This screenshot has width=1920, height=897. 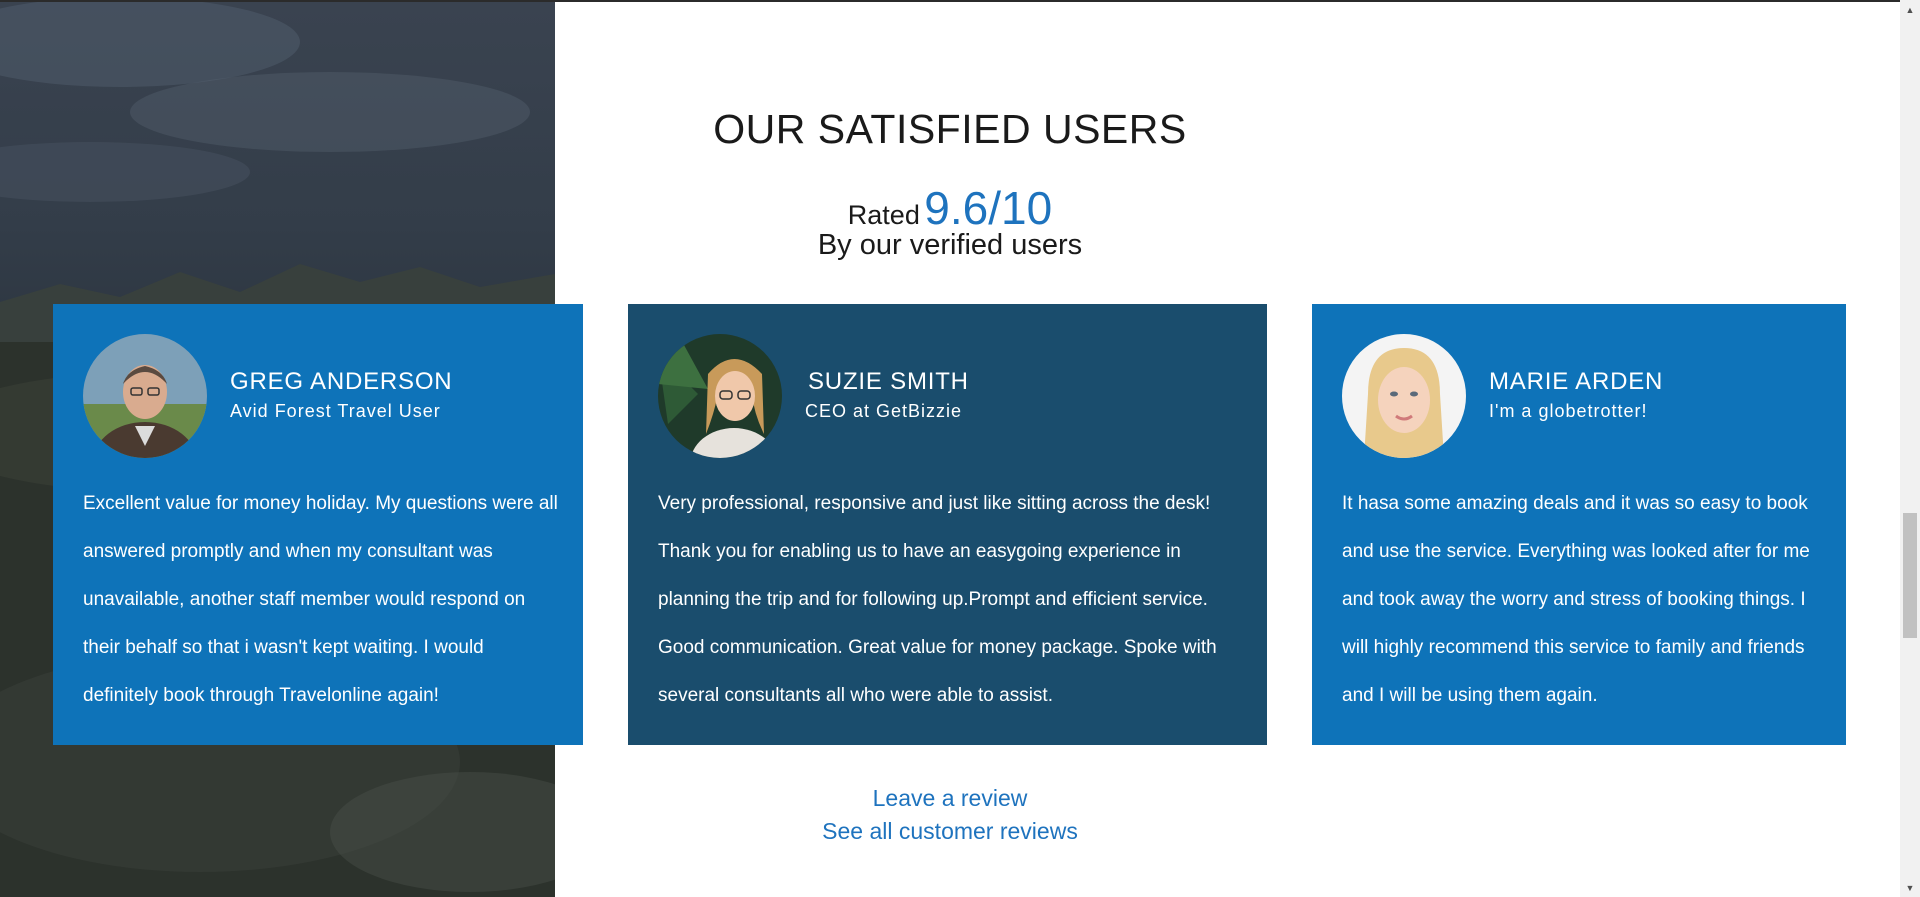 I want to click on see-all-reviews-link: See all customer reviews, so click(x=950, y=831).